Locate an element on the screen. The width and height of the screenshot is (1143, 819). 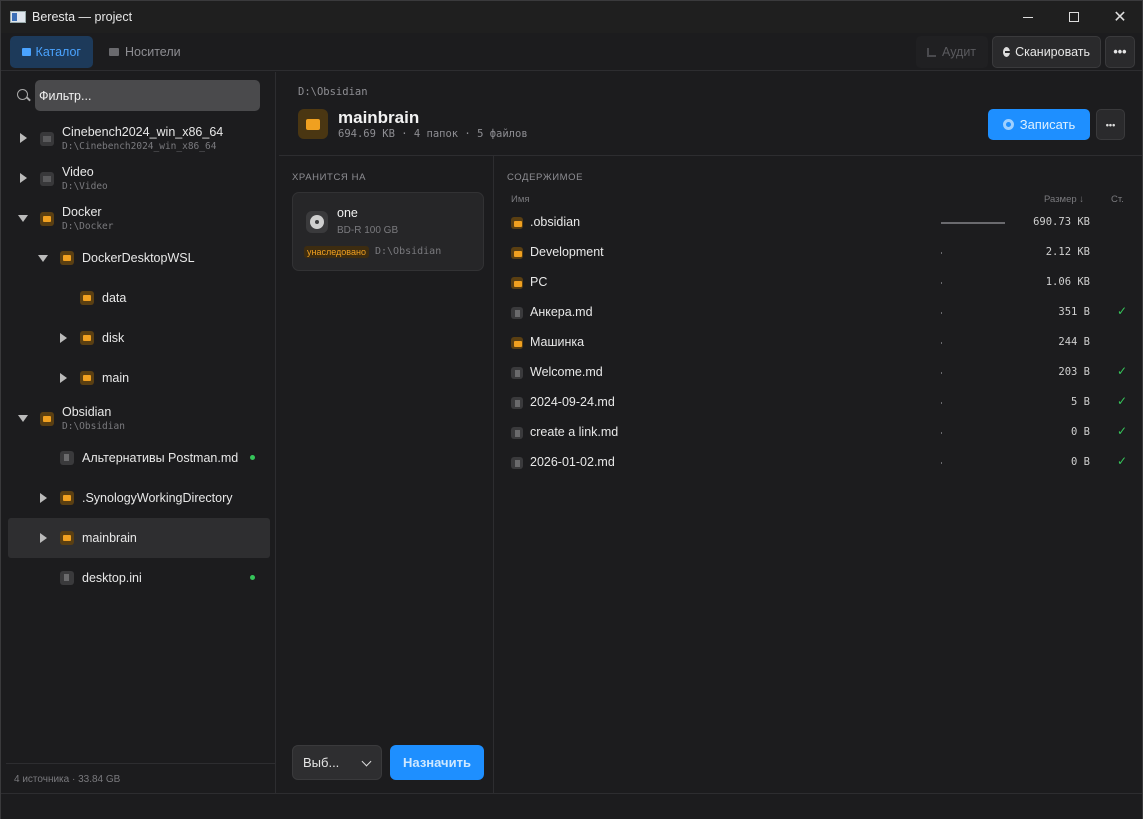
disc-type: BD-R 100 GB is located at coordinates (368, 230).